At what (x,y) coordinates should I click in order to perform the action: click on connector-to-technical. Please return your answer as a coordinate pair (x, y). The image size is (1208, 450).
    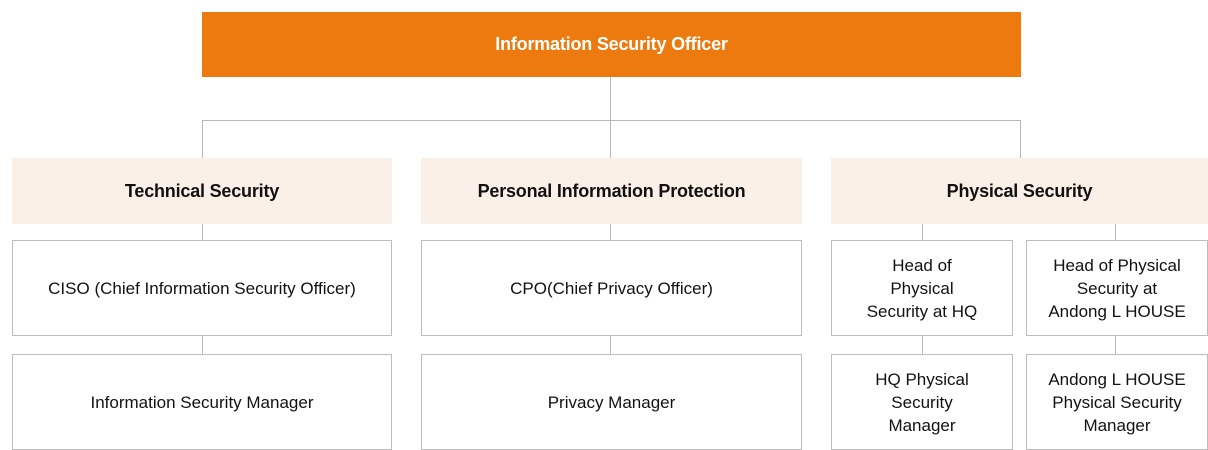
    Looking at the image, I should click on (202, 139).